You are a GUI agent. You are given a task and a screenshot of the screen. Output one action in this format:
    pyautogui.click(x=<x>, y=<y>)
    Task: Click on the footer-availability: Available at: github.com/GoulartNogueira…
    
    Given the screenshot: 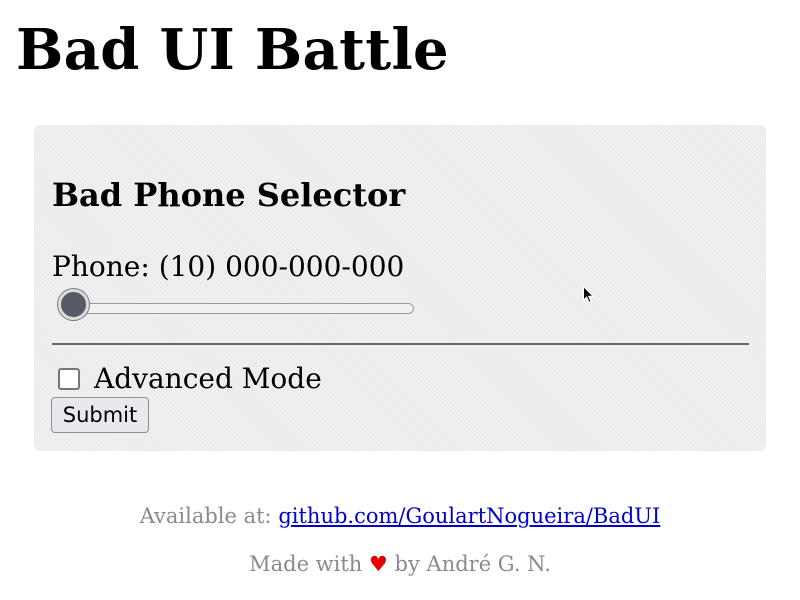 What is the action you would take?
    pyautogui.click(x=400, y=516)
    